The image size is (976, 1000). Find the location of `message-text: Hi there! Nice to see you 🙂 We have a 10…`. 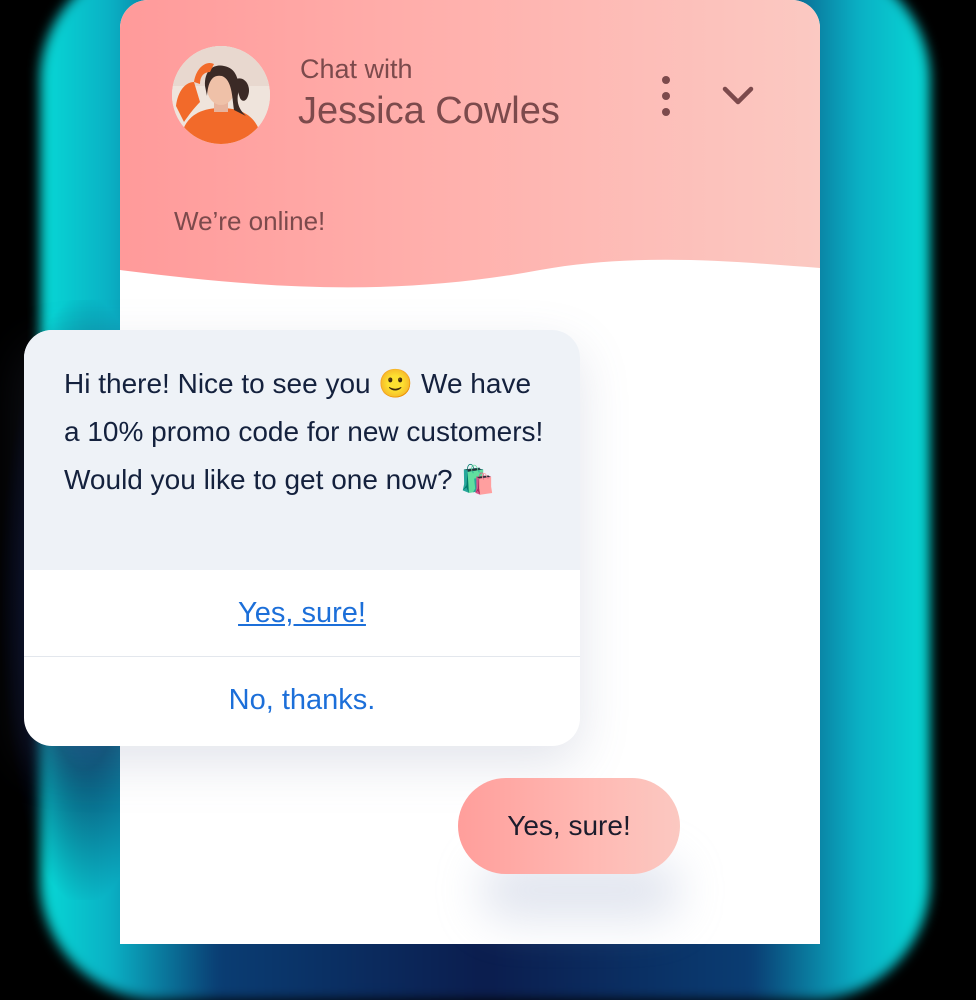

message-text: Hi there! Nice to see you 🙂 We have a 10… is located at coordinates (309, 432).